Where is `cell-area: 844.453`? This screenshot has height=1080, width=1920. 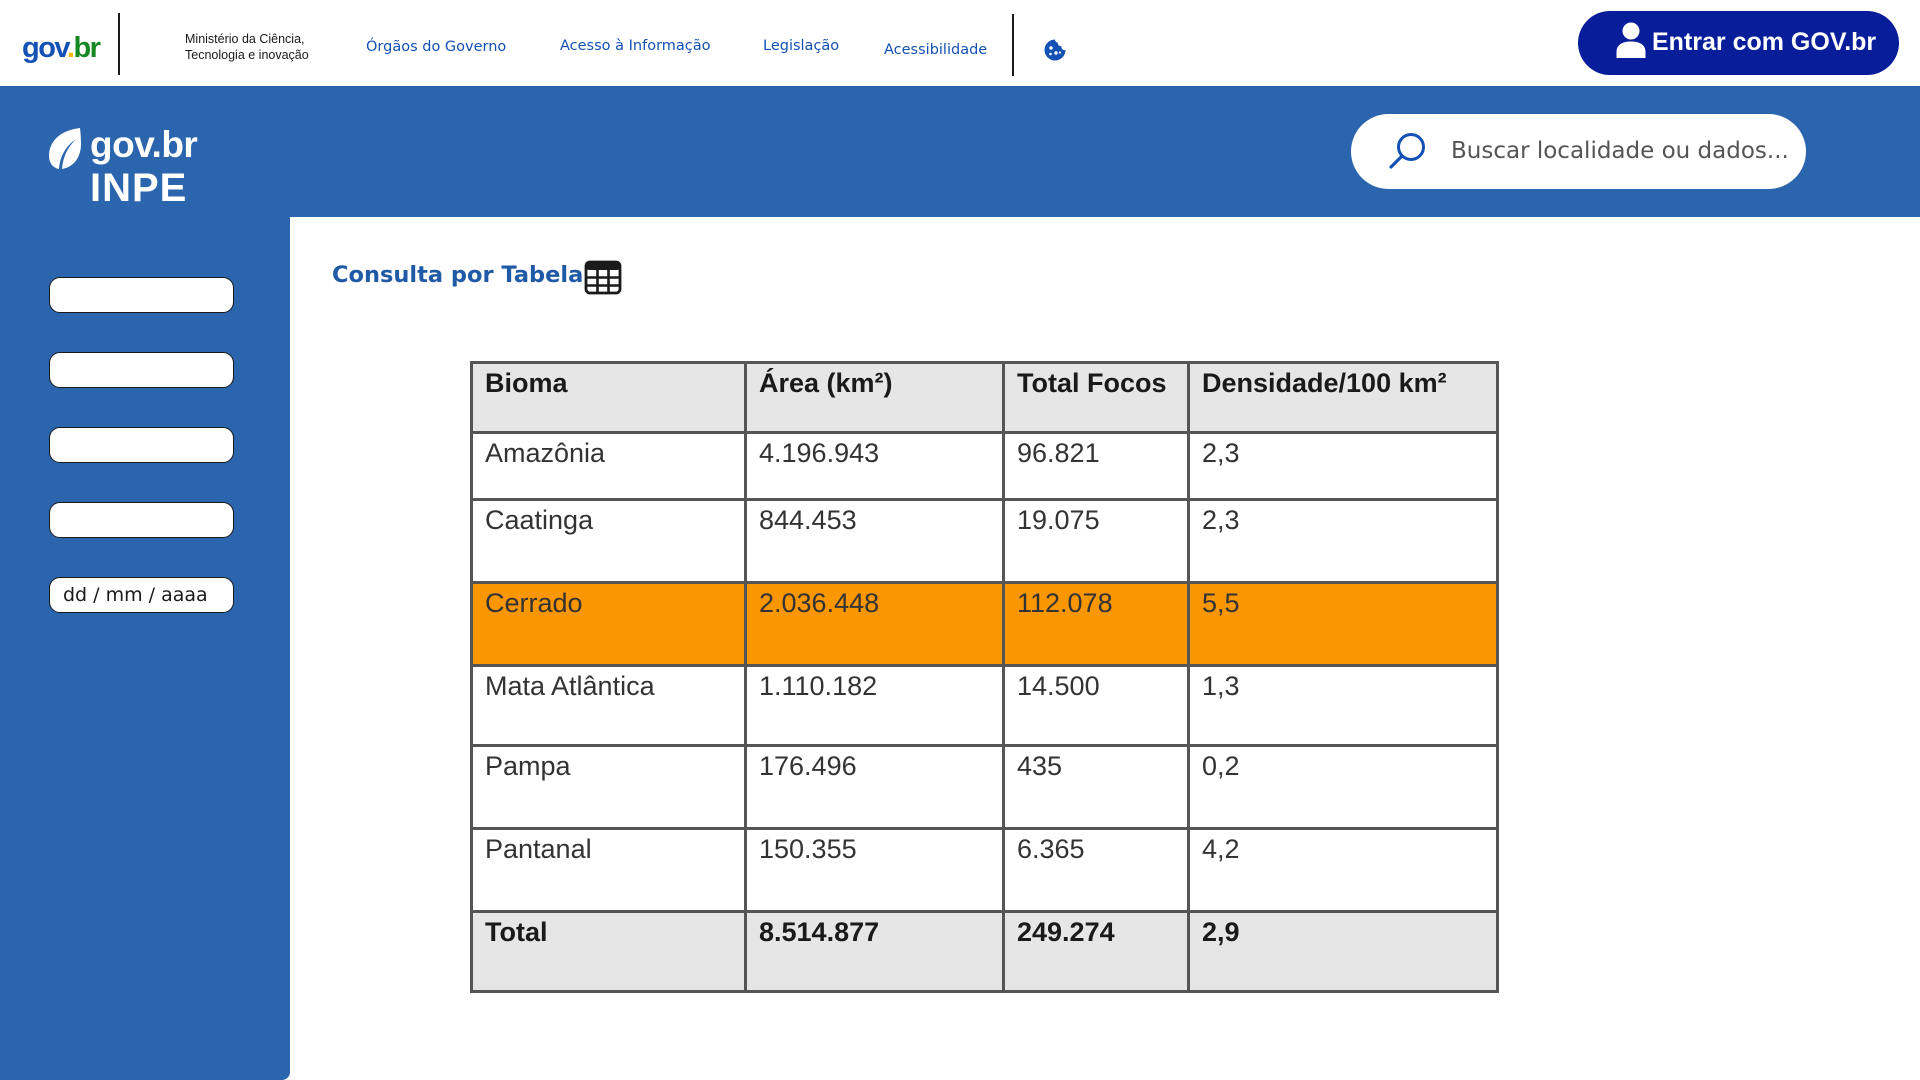
cell-area: 844.453 is located at coordinates (874, 541).